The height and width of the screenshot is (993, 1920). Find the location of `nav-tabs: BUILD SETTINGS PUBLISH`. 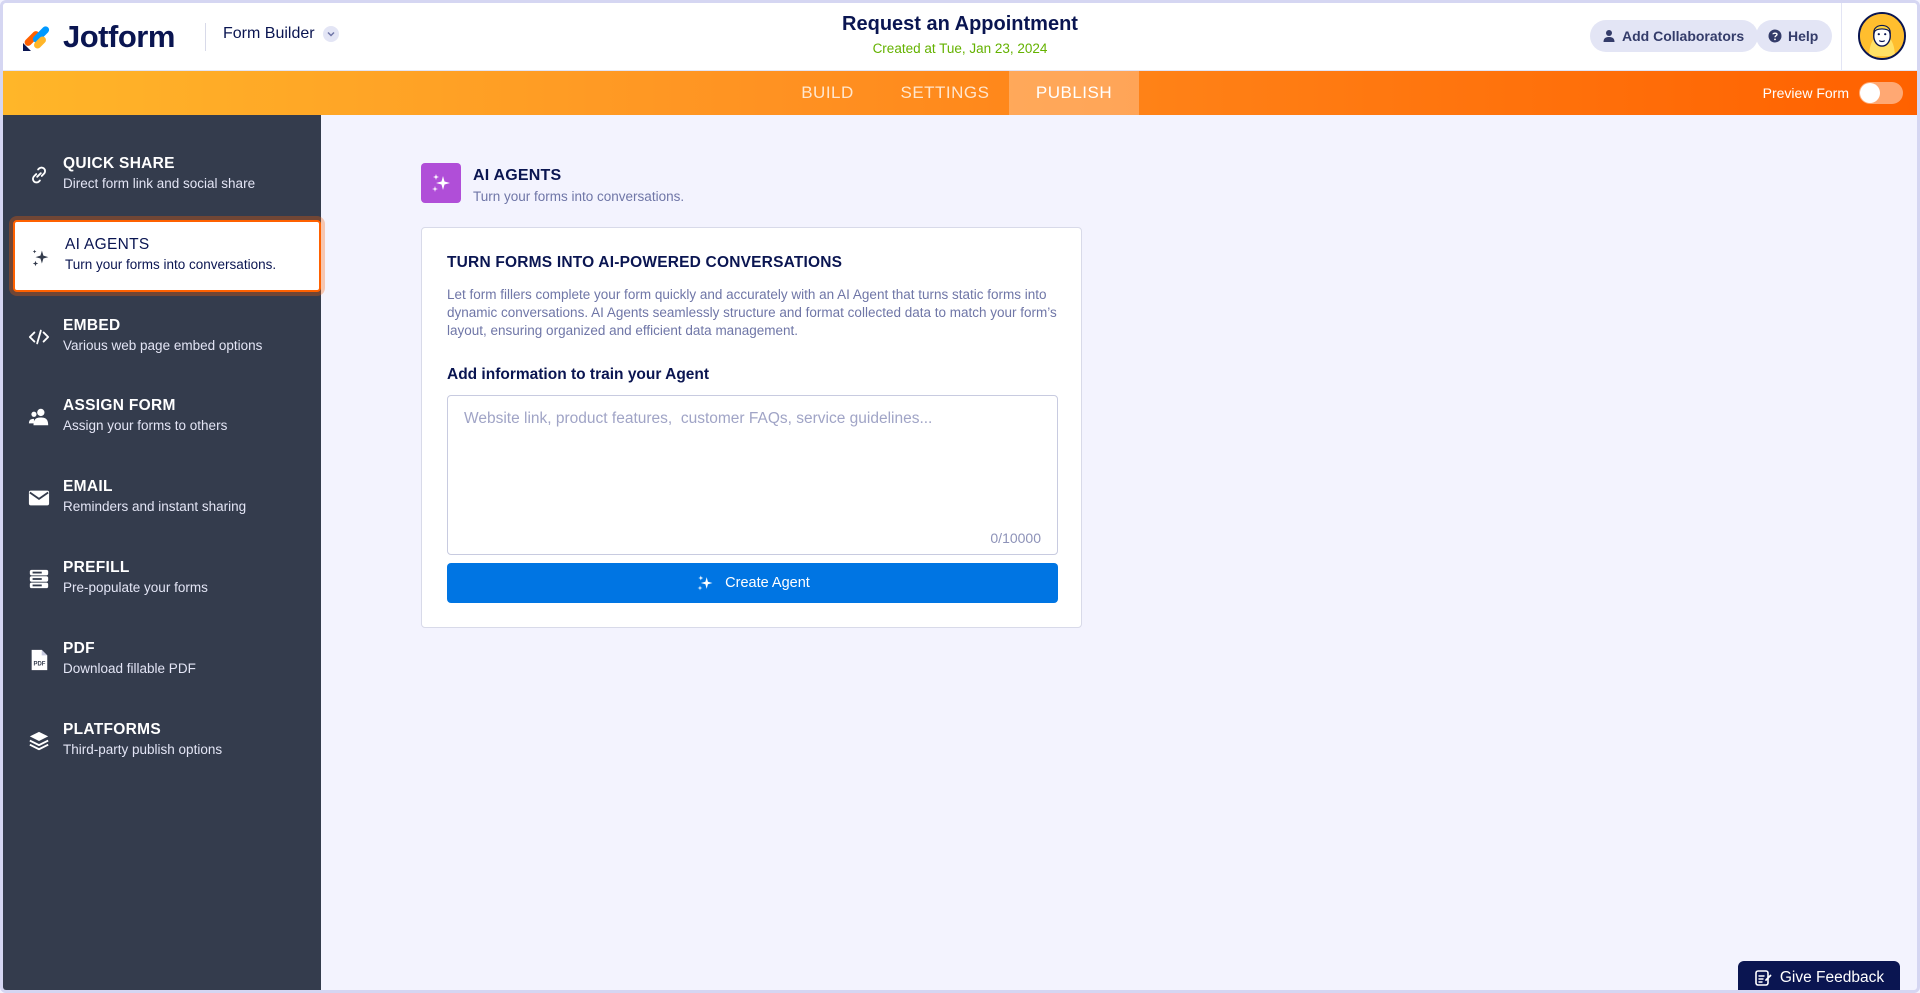

nav-tabs: BUILD SETTINGS PUBLISH is located at coordinates (956, 93).